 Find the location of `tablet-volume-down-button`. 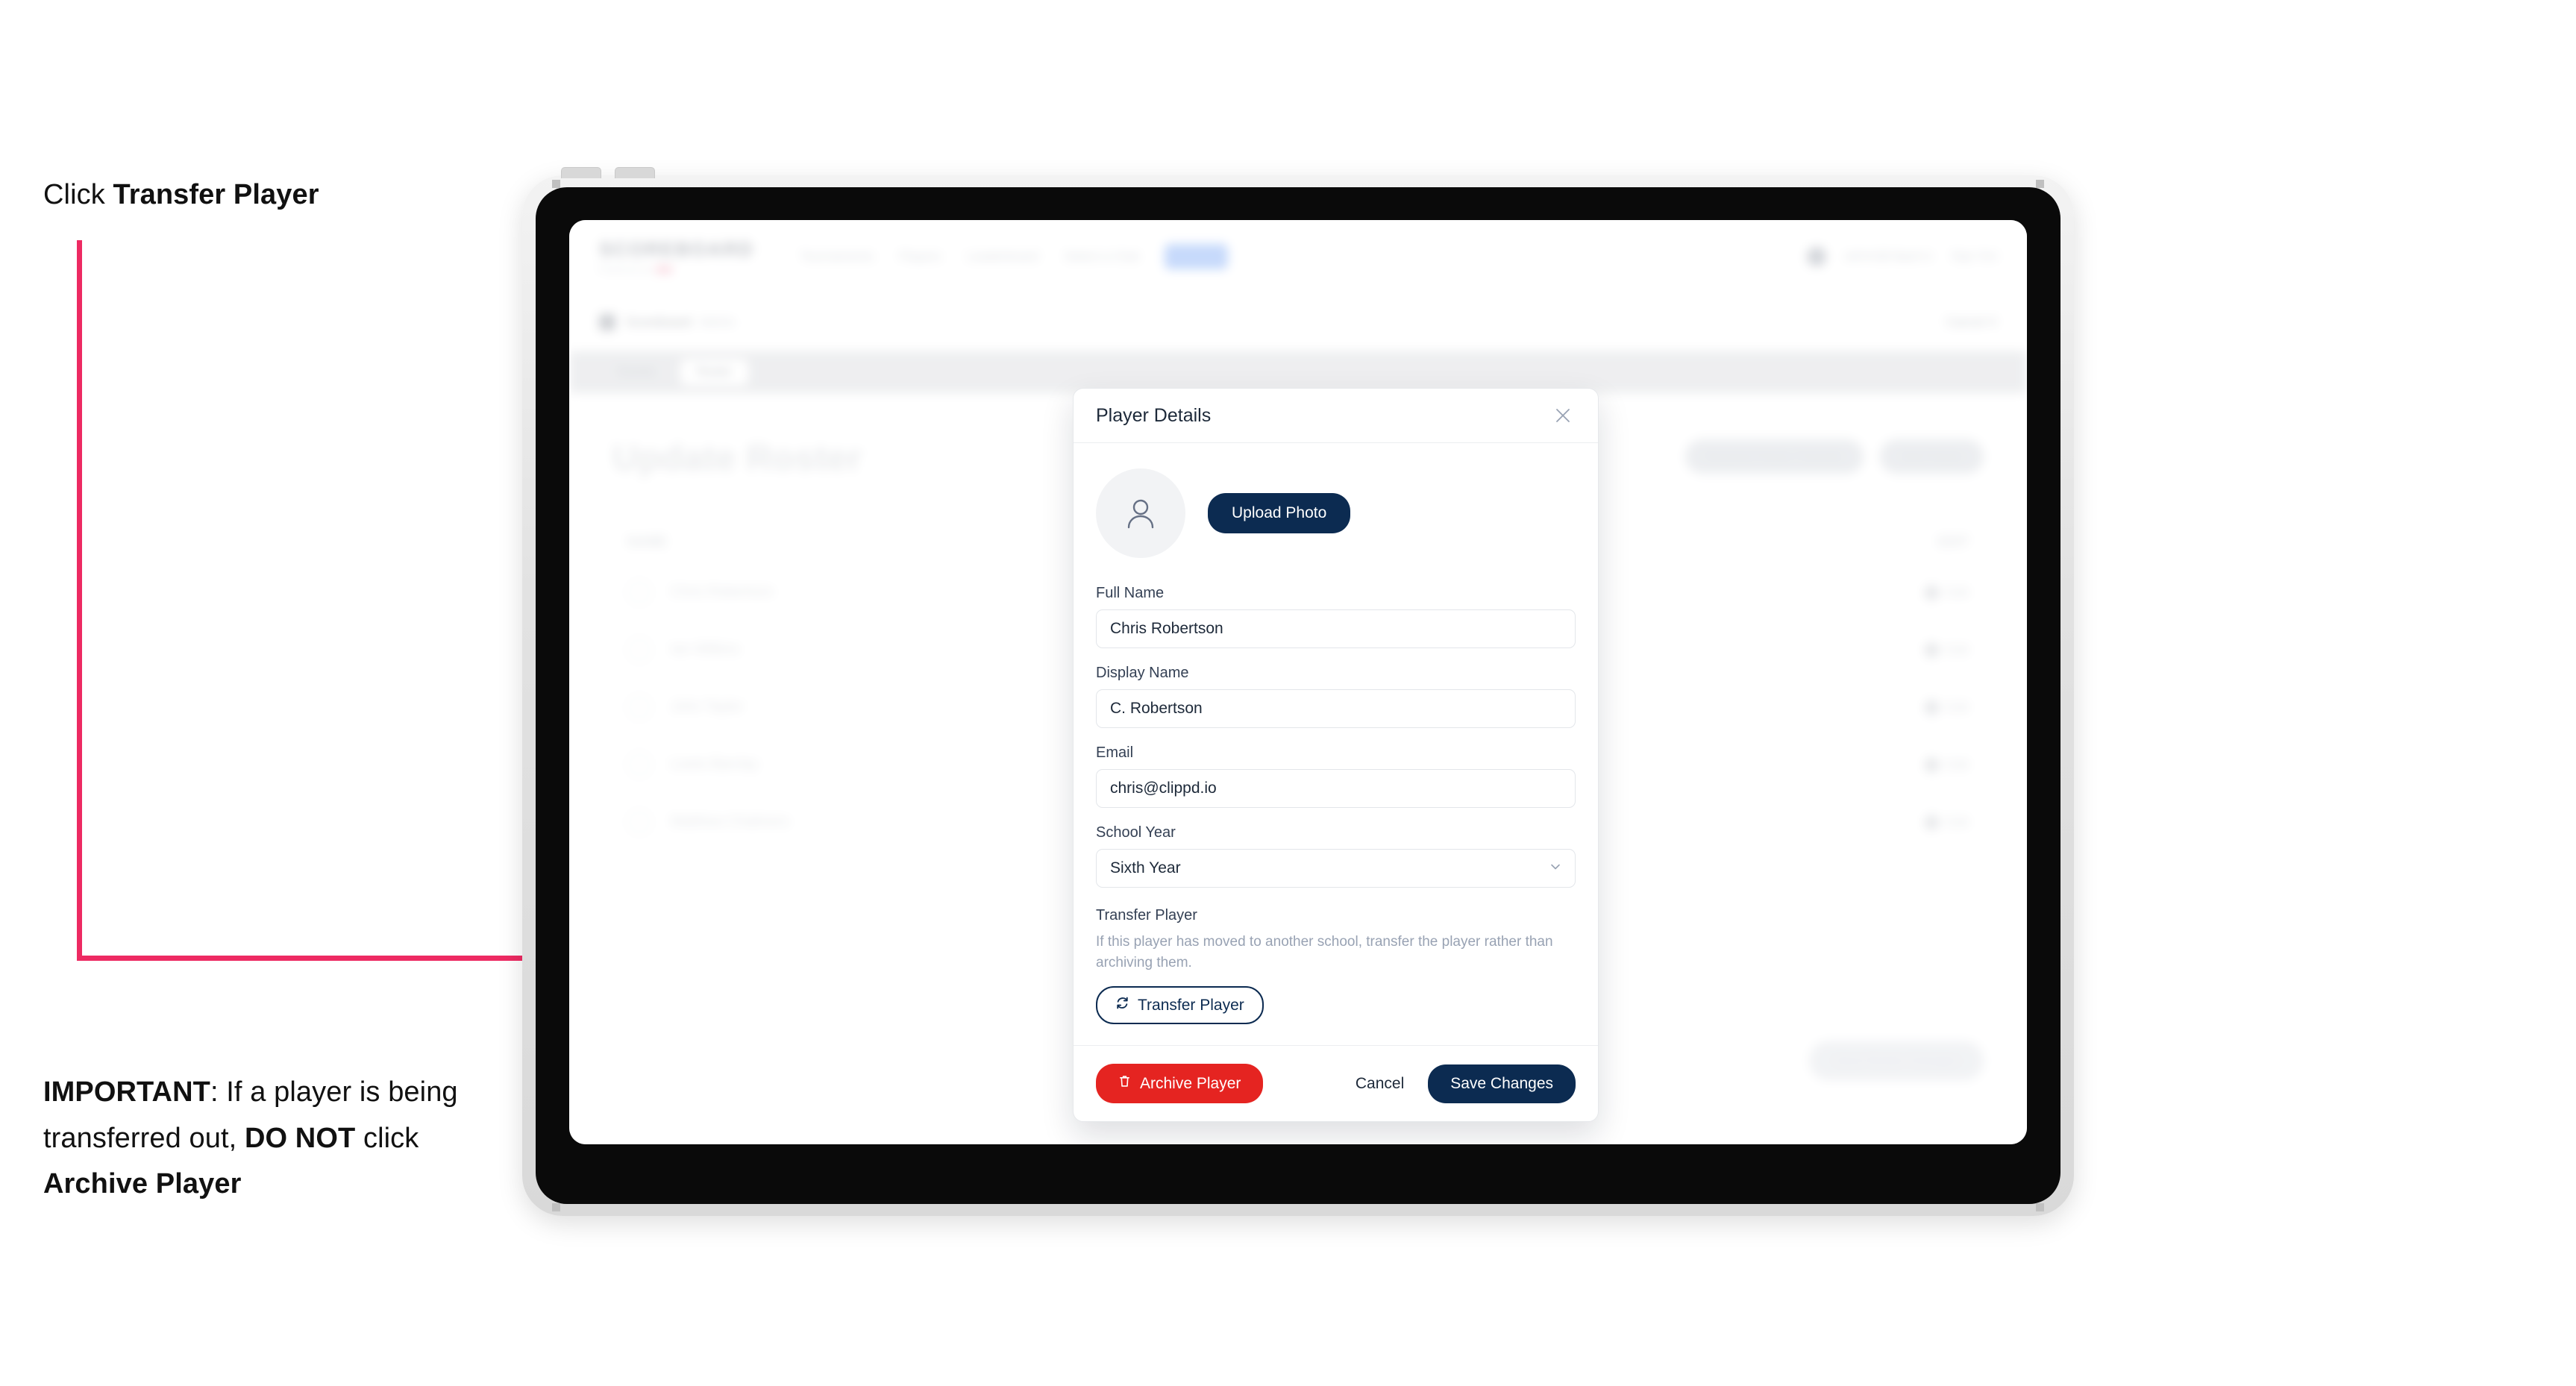

tablet-volume-down-button is located at coordinates (635, 172).